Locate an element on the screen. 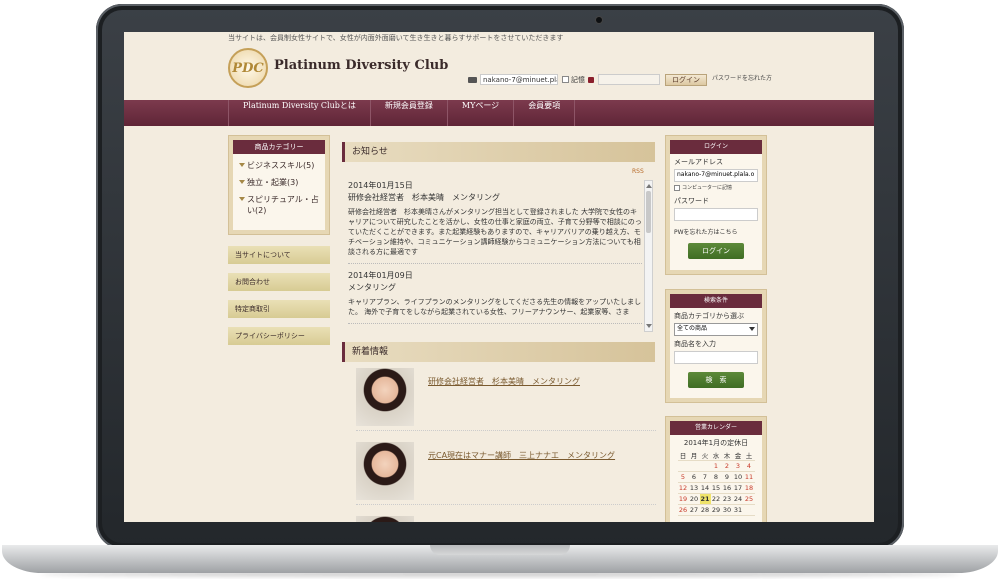 This screenshot has width=1000, height=579. camera-icon is located at coordinates (599, 20).